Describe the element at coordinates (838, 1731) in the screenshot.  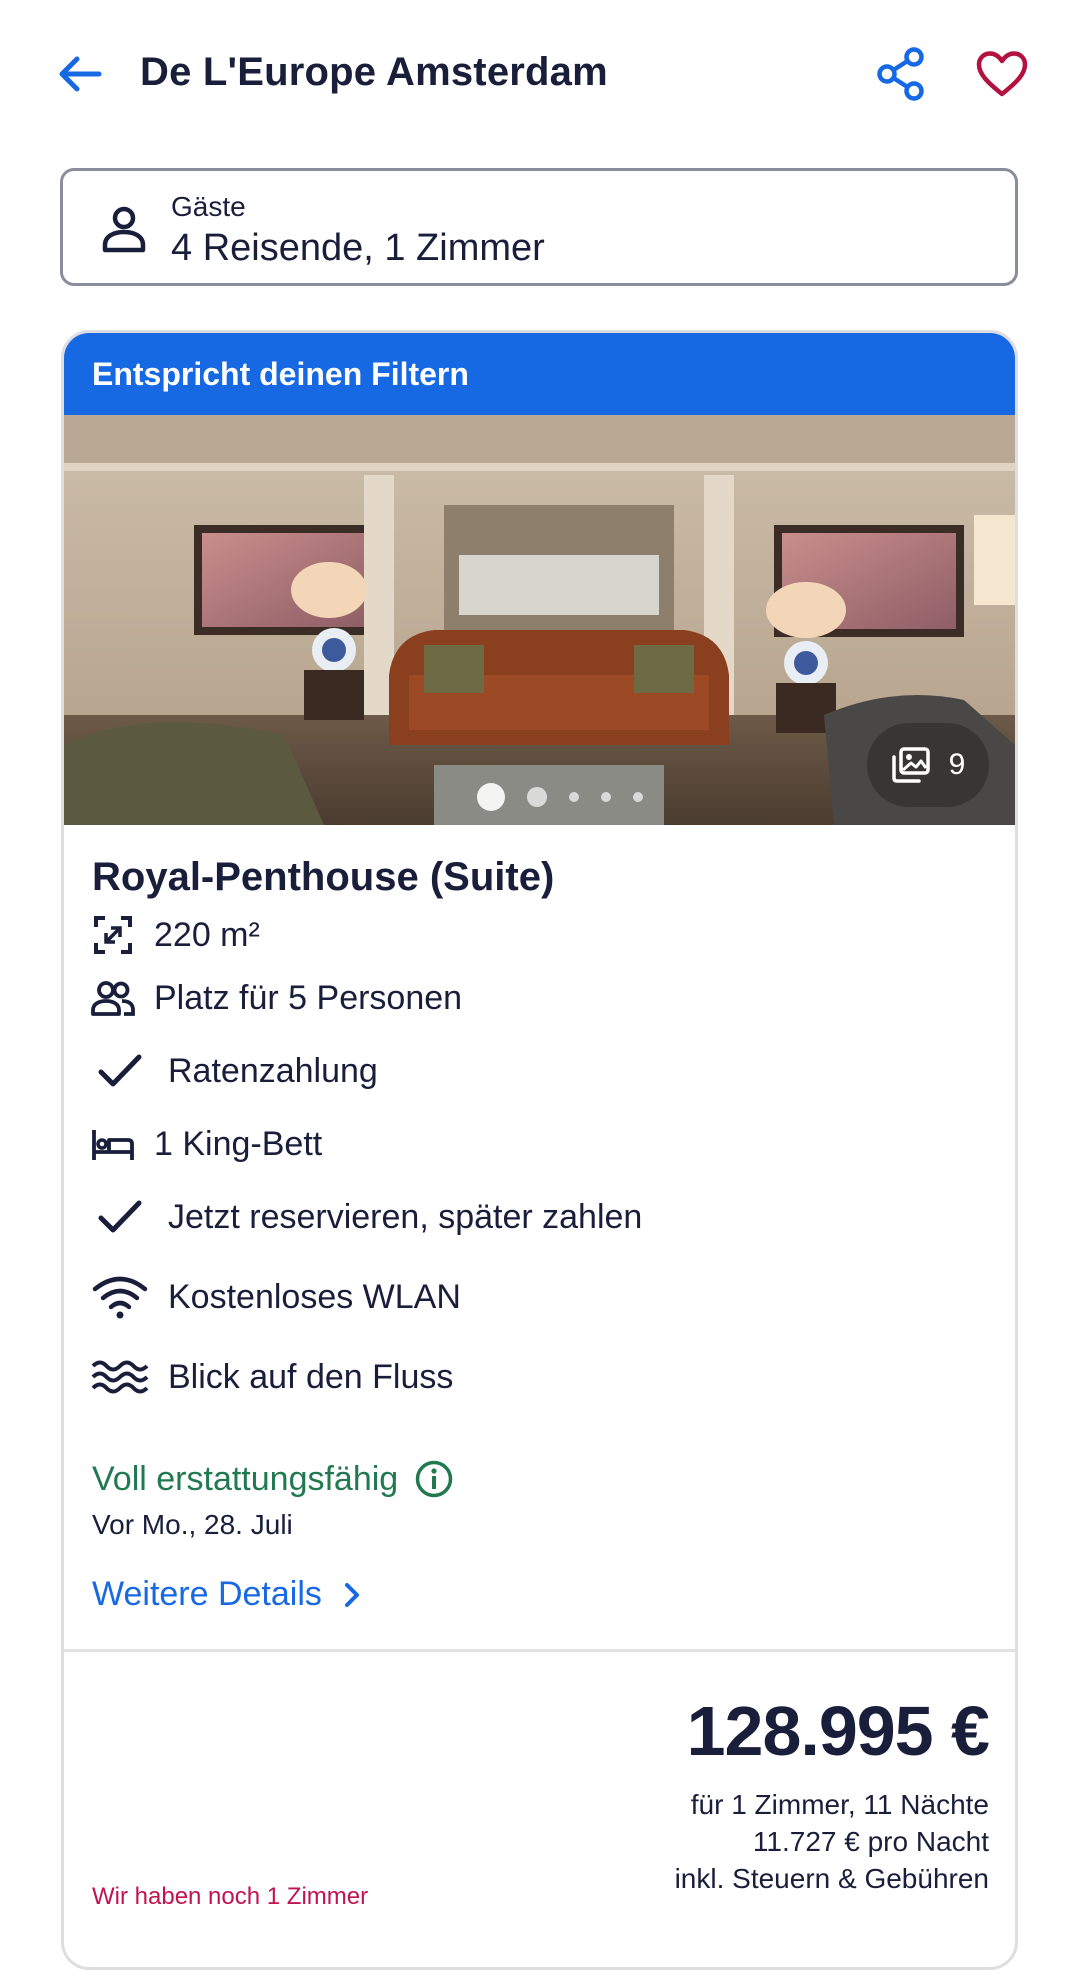
I see `total-price: 128.995 €` at that location.